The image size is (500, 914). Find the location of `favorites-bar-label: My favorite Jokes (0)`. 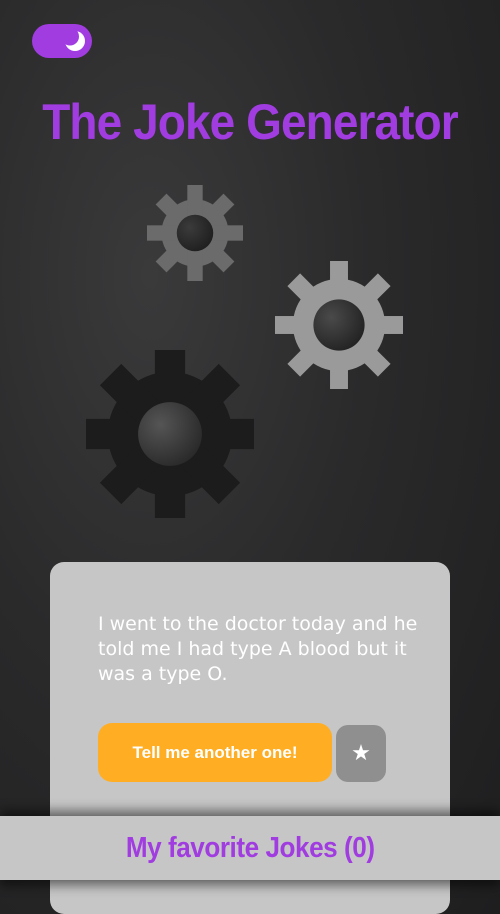

favorites-bar-label: My favorite Jokes (0) is located at coordinates (250, 847).